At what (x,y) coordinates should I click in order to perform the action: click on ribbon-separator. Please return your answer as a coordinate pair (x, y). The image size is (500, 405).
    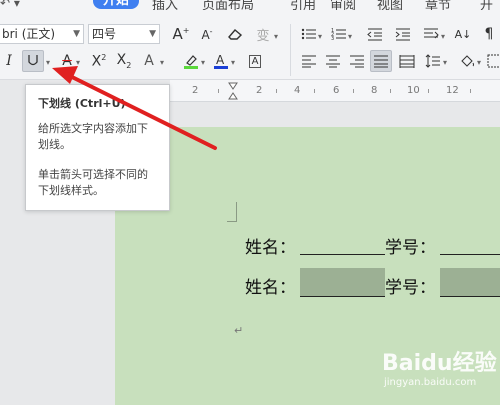
    Looking at the image, I should click on (290, 50).